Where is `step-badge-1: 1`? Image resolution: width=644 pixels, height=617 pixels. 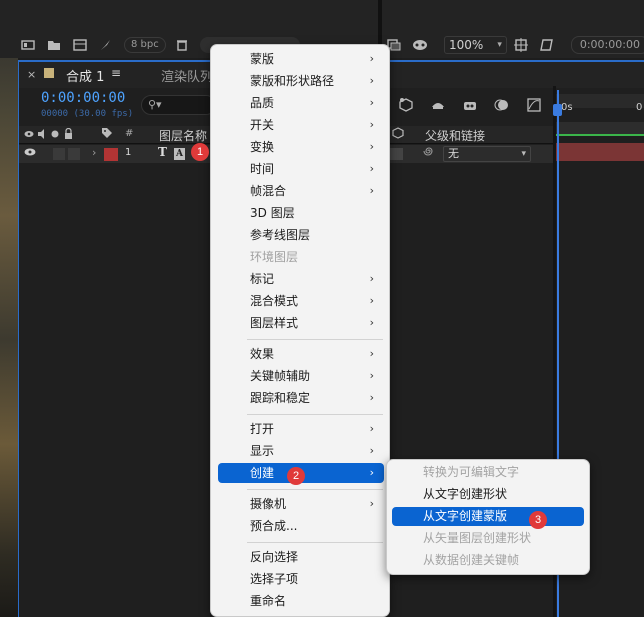 step-badge-1: 1 is located at coordinates (200, 152).